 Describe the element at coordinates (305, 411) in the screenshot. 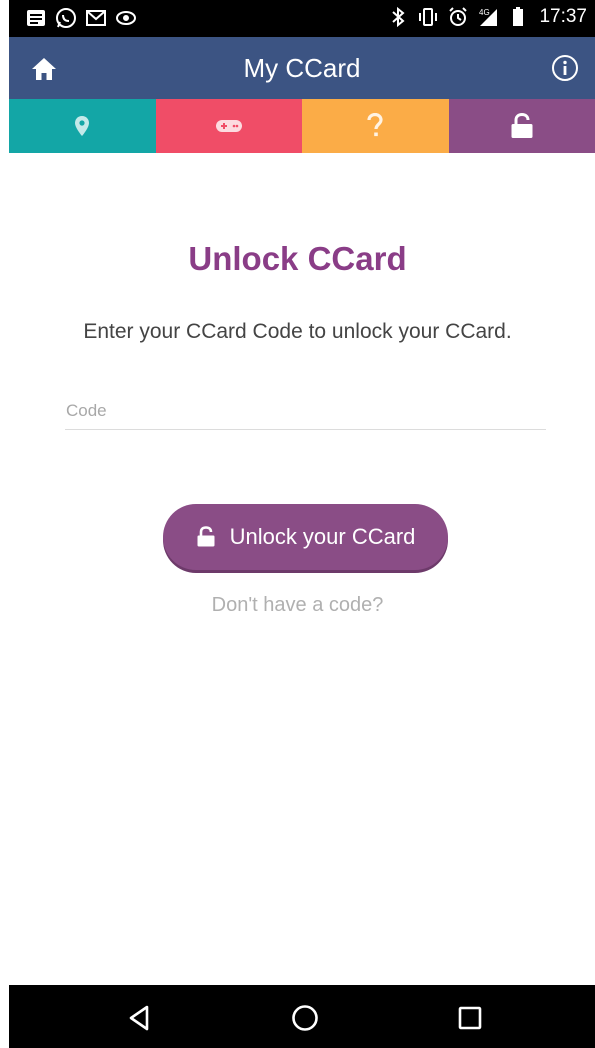

I see `code-input` at that location.